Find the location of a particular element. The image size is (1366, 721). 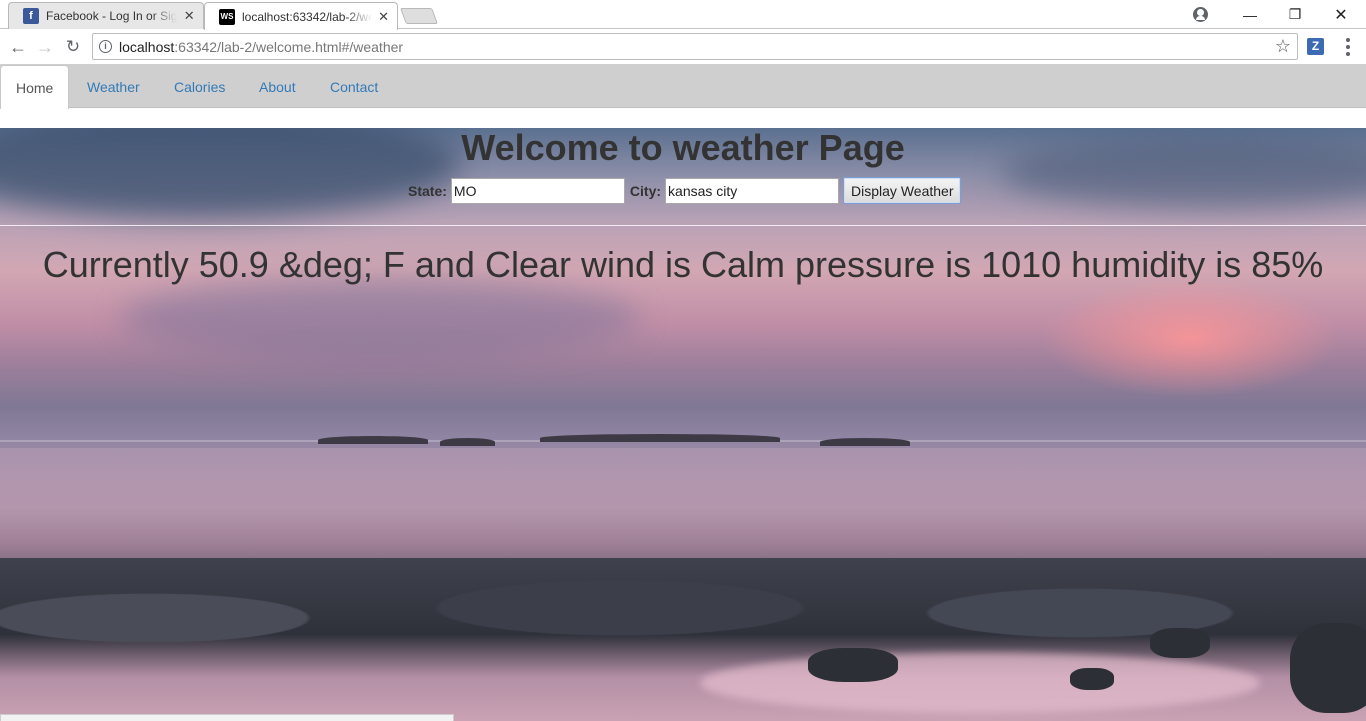

extension-z-icon: Z is located at coordinates (1315, 46).